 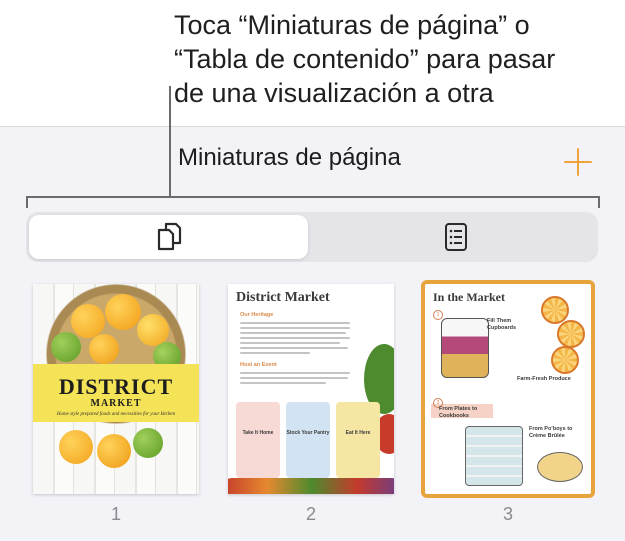 I want to click on callout-bracket-right, so click(x=599, y=202).